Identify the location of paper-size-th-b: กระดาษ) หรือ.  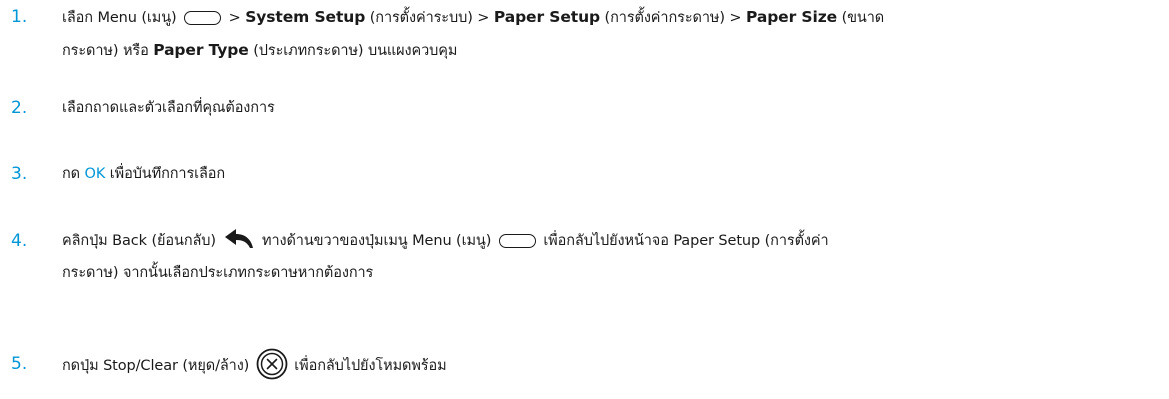
(105, 51).